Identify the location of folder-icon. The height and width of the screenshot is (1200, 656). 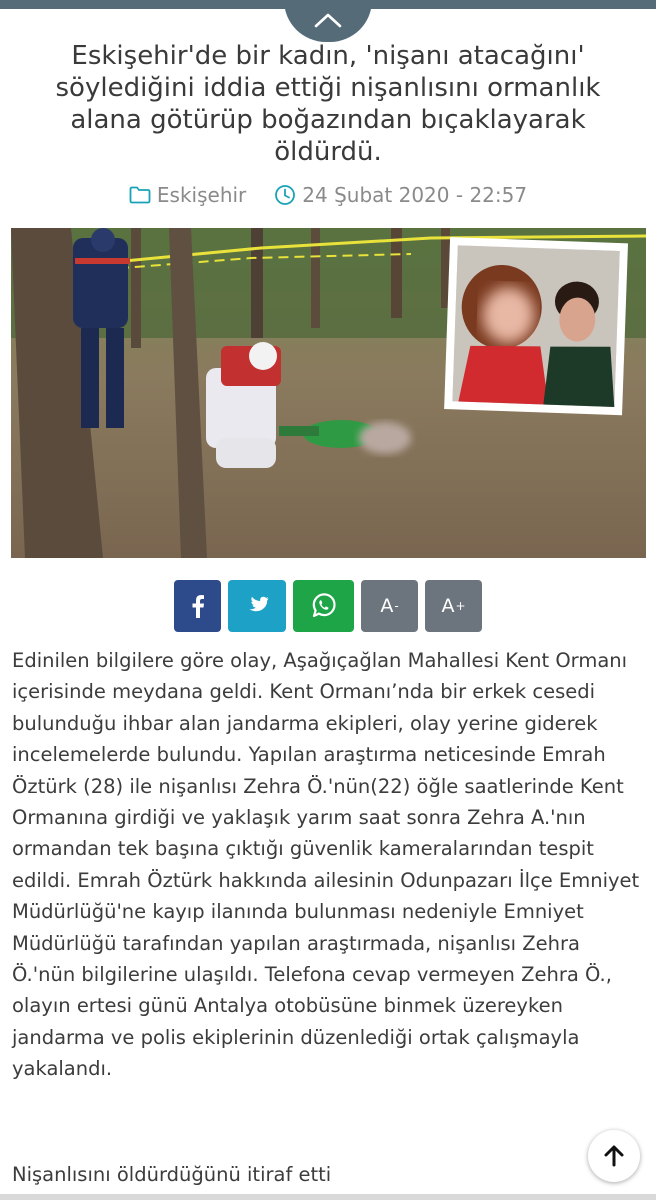
(140, 195).